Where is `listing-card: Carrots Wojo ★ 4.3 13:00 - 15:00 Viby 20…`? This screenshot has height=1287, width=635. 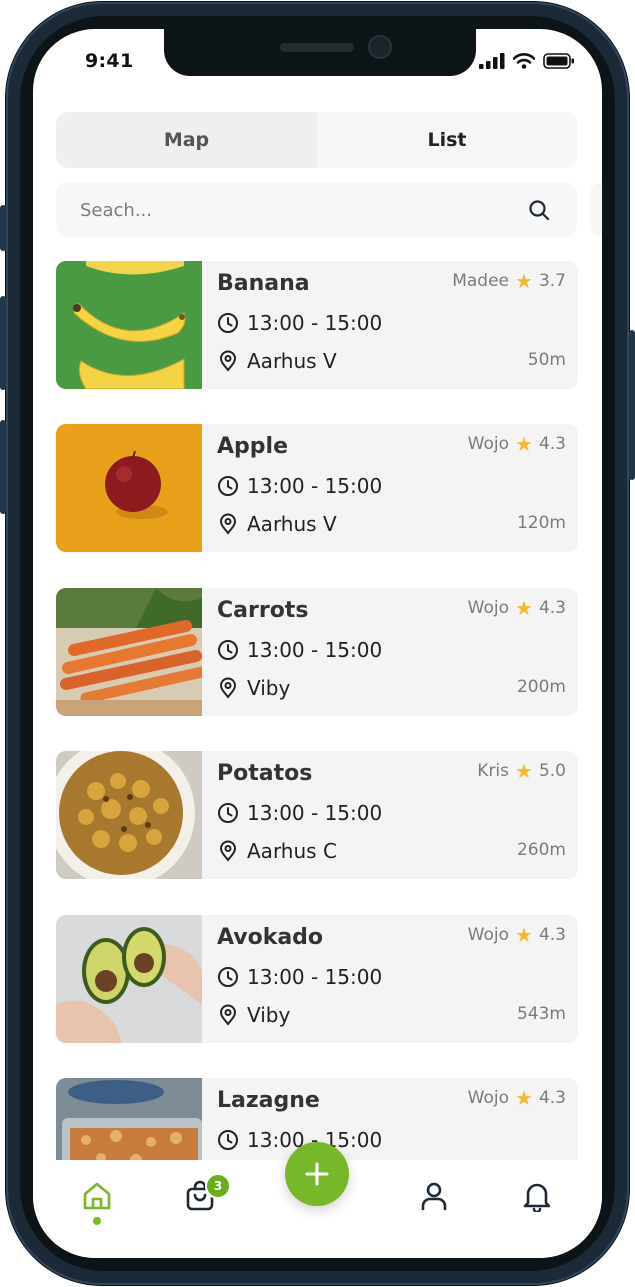 listing-card: Carrots Wojo ★ 4.3 13:00 - 15:00 Viby 20… is located at coordinates (317, 652).